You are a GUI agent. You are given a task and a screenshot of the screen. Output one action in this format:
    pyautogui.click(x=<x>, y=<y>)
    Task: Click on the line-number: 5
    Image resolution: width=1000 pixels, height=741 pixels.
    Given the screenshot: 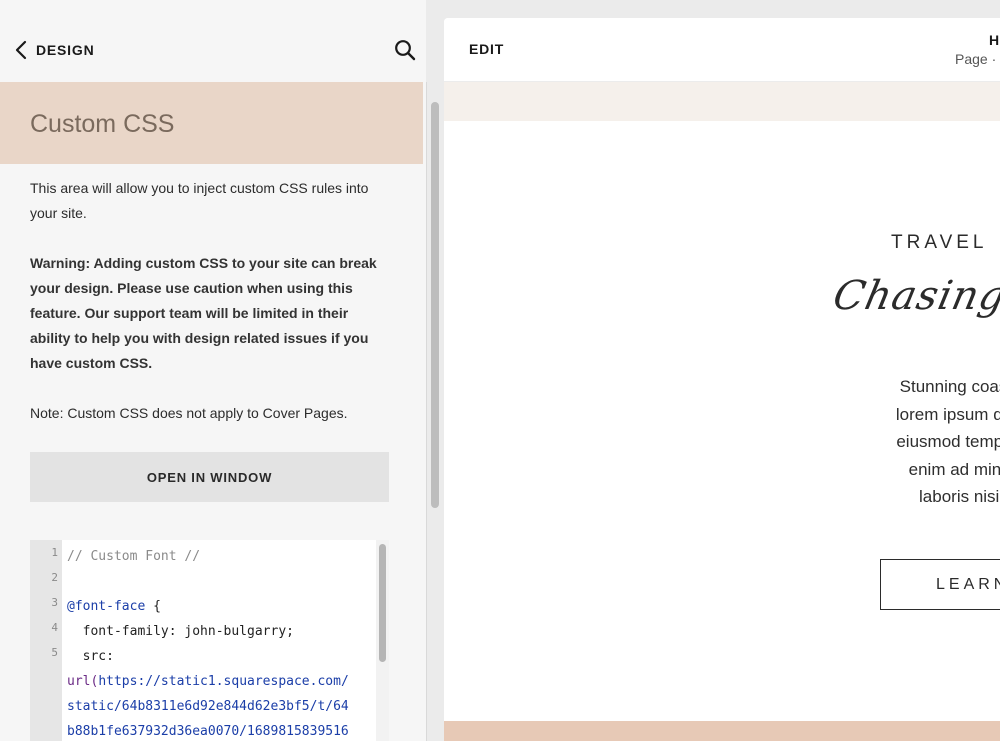 What is the action you would take?
    pyautogui.click(x=54, y=652)
    